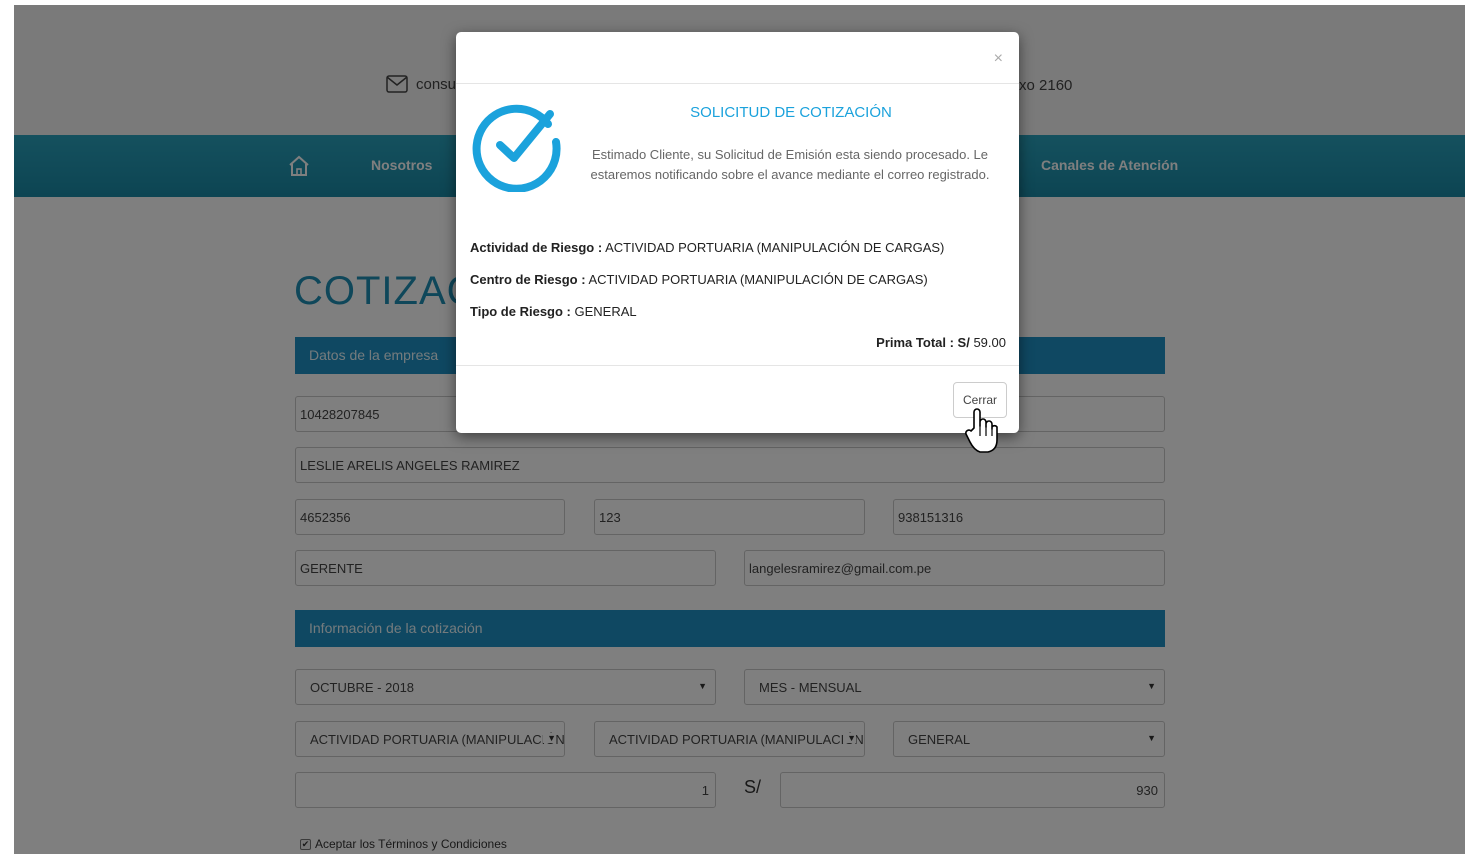 This screenshot has width=1476, height=854. Describe the element at coordinates (536, 247) in the screenshot. I see `actividad-label: Actividad de Riesgo :` at that location.